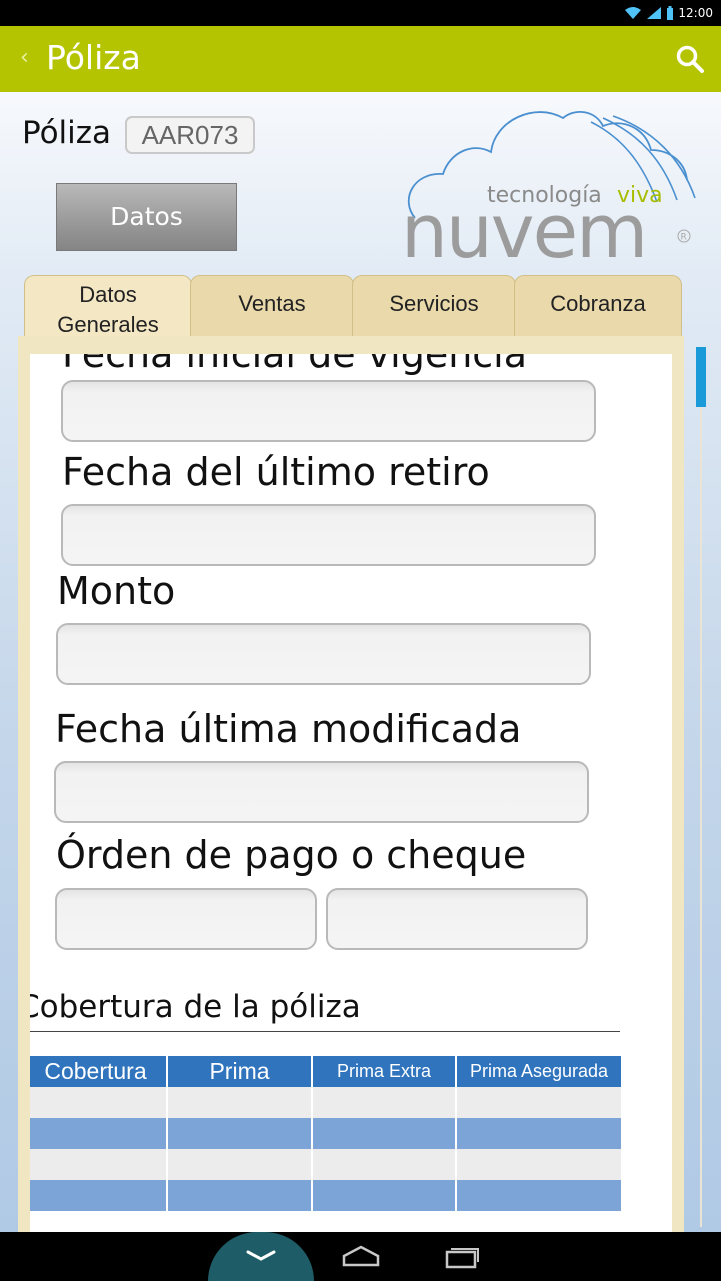 Image resolution: width=721 pixels, height=1281 pixels. Describe the element at coordinates (146, 217) in the screenshot. I see `datos-button: Datos` at that location.